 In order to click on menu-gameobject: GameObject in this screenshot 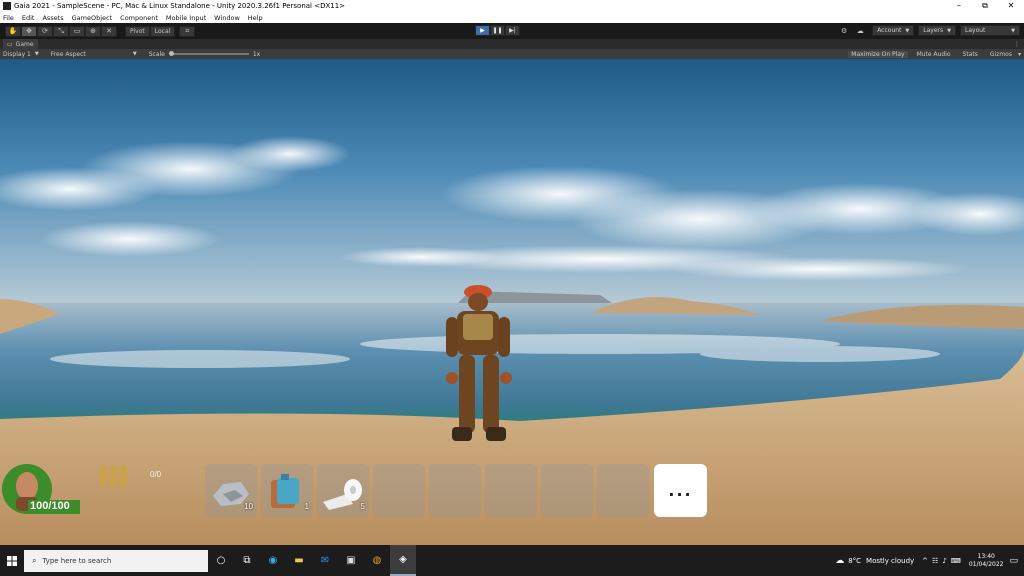, I will do `click(92, 18)`.